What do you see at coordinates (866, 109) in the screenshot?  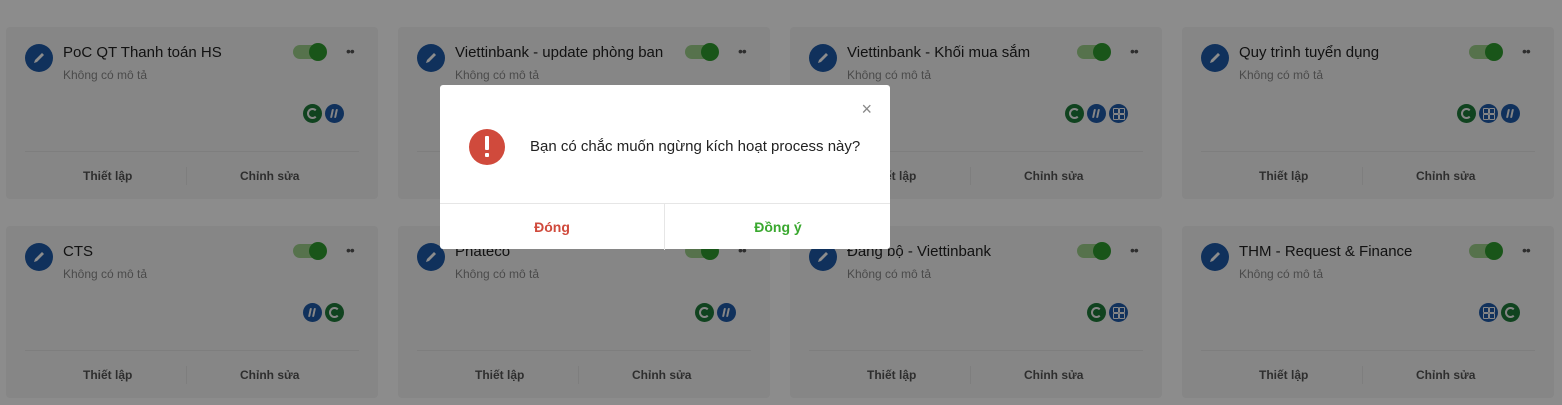 I see `close-icon: ×` at bounding box center [866, 109].